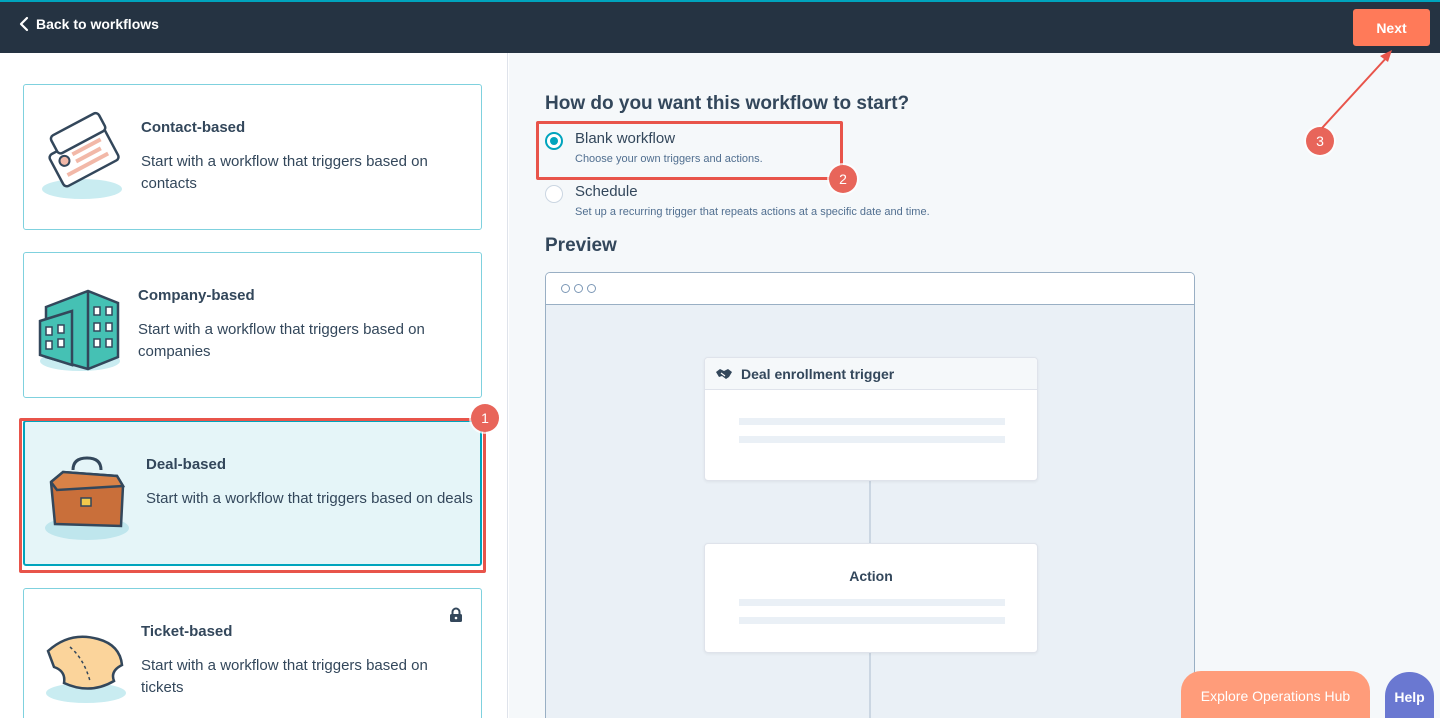 Image resolution: width=1440 pixels, height=718 pixels. What do you see at coordinates (871, 576) in the screenshot?
I see `action-node-title: Action` at bounding box center [871, 576].